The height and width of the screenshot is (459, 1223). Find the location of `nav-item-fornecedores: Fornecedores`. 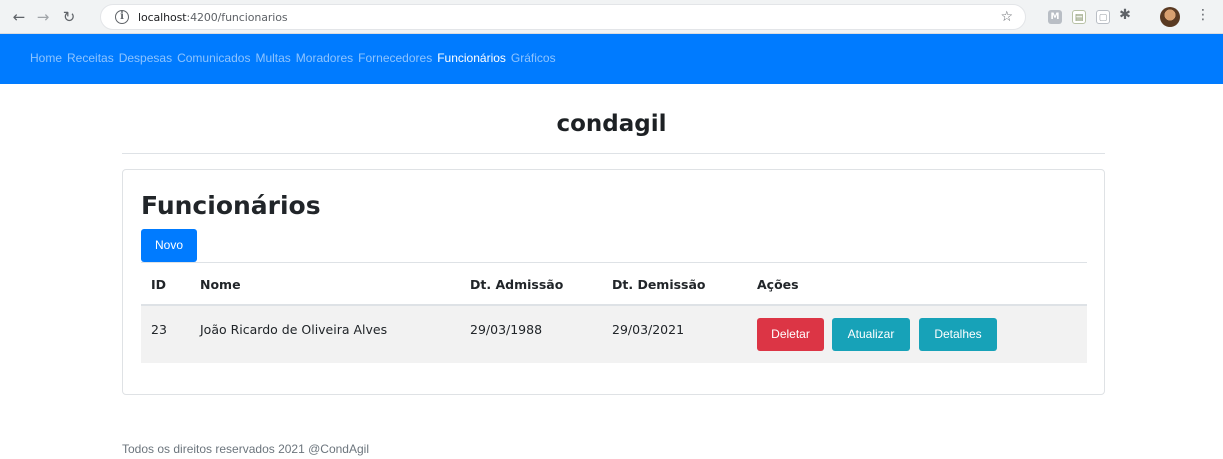

nav-item-fornecedores: Fornecedores is located at coordinates (395, 58).